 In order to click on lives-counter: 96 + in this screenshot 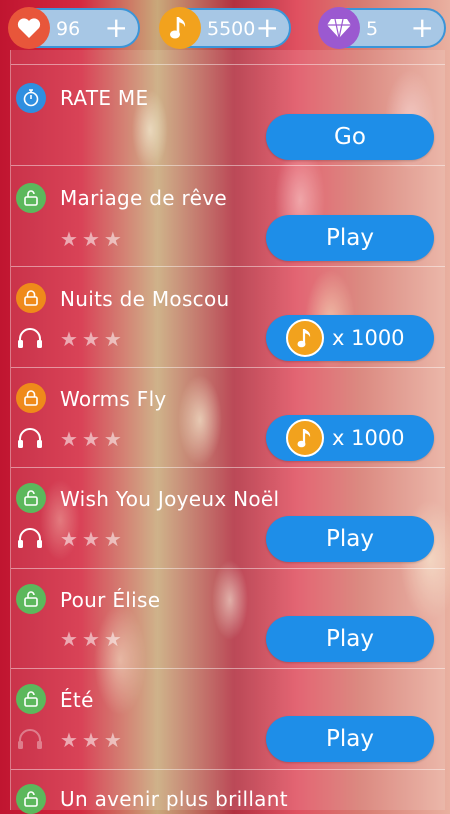, I will do `click(74, 28)`.